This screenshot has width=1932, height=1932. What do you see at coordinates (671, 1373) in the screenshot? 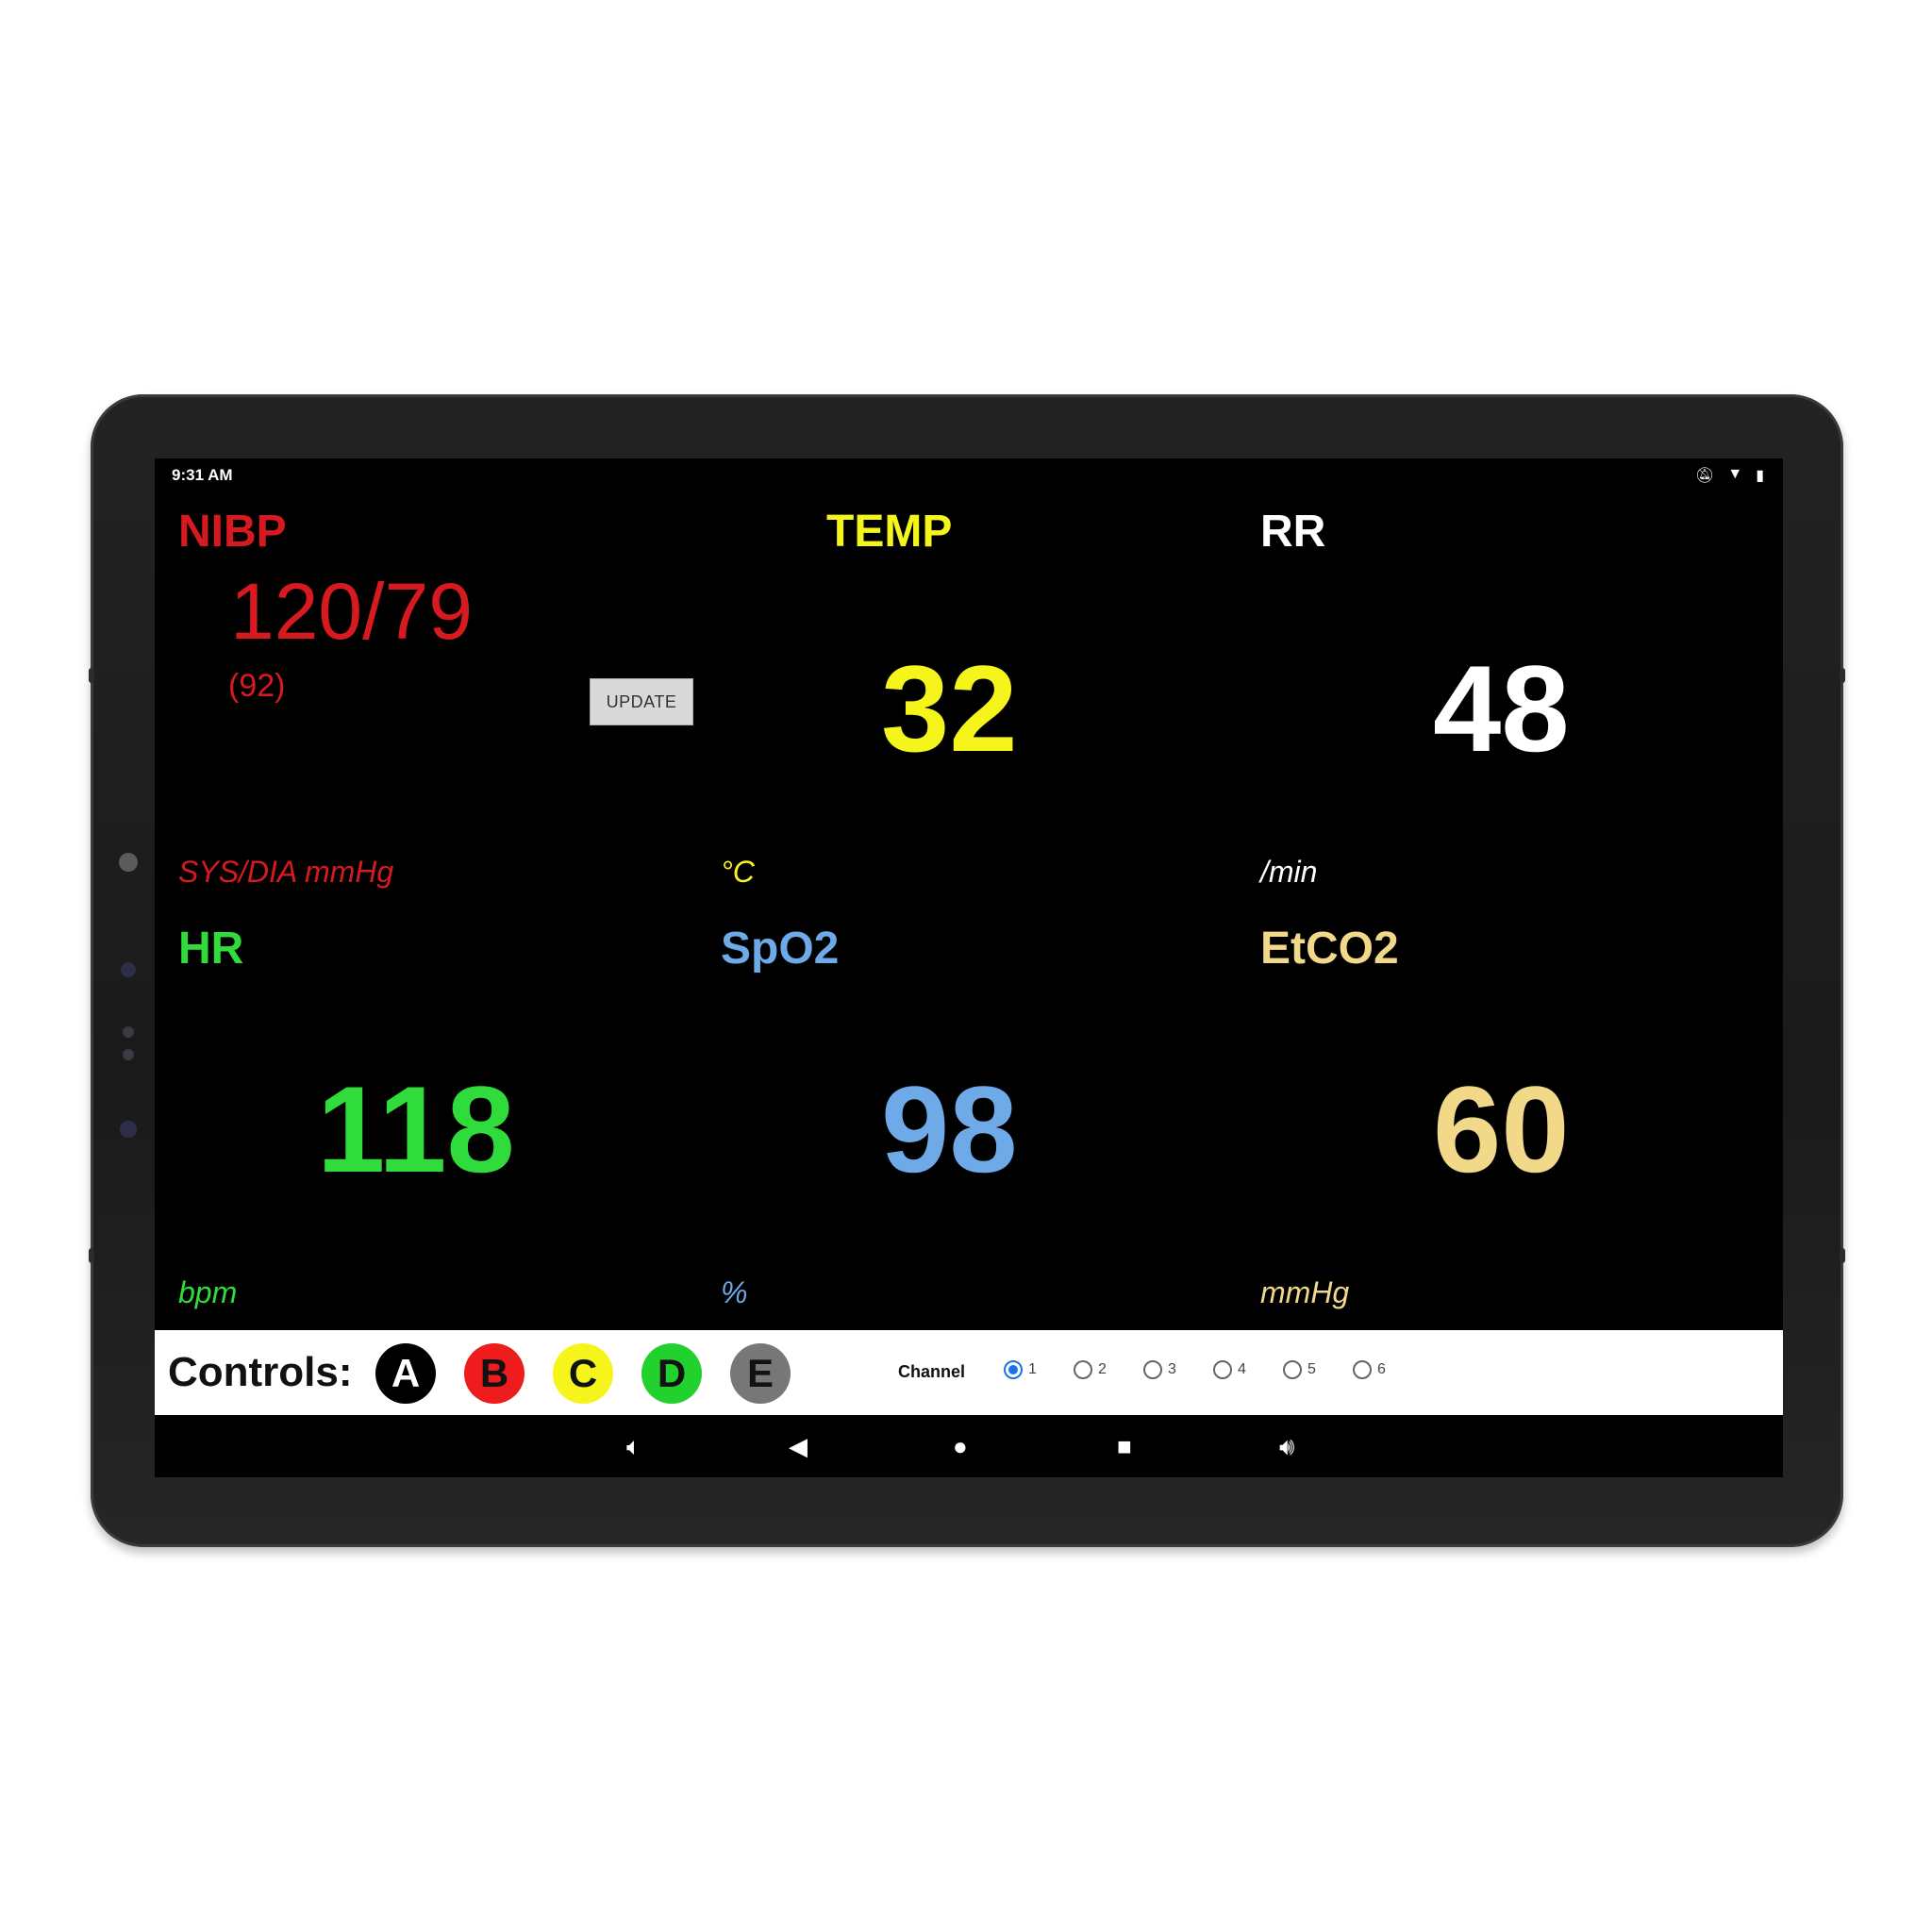
I see `control-button-d: D` at bounding box center [671, 1373].